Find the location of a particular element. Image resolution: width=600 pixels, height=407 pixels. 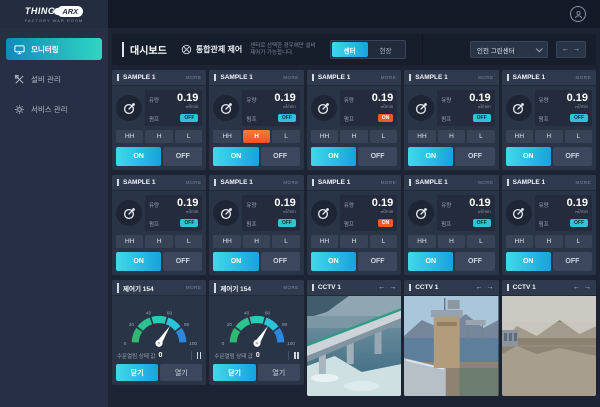

logo-title: THING is located at coordinates (40, 11).